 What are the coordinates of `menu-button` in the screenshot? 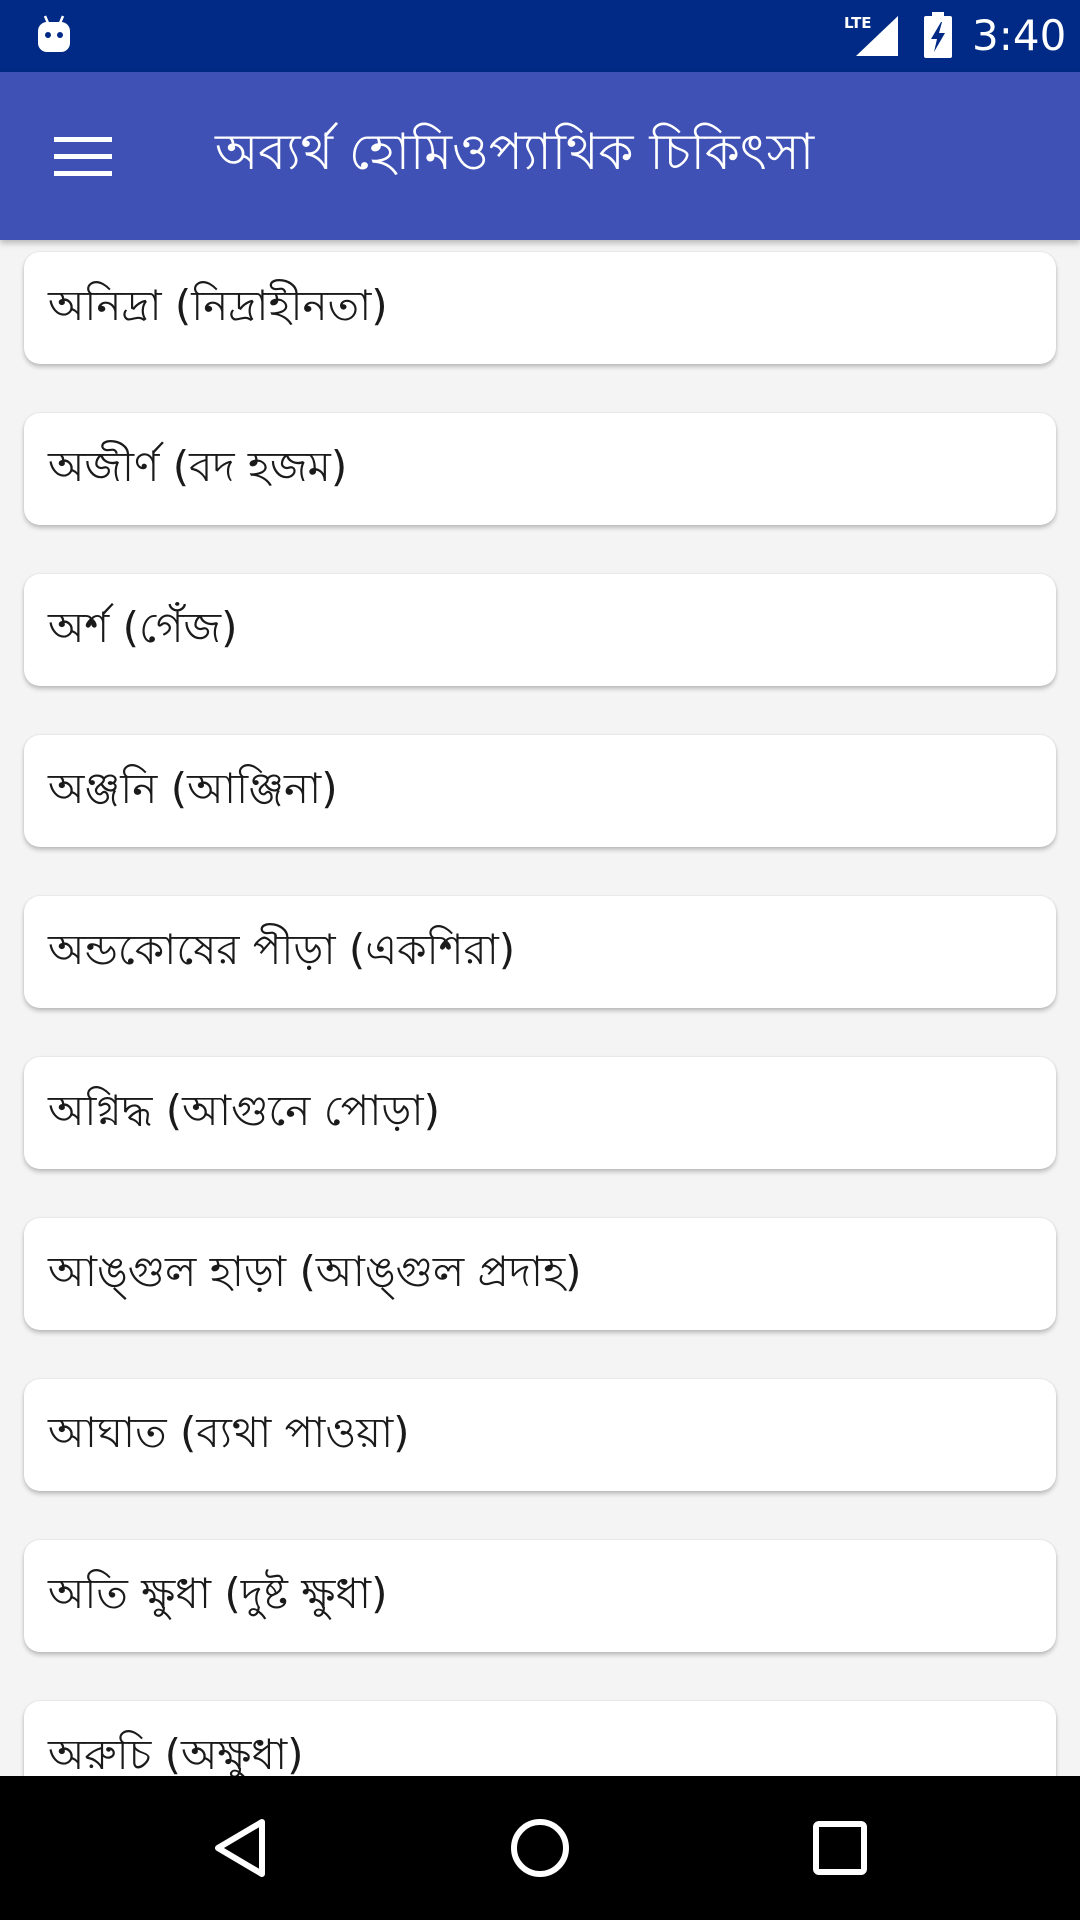 It's located at (83, 157).